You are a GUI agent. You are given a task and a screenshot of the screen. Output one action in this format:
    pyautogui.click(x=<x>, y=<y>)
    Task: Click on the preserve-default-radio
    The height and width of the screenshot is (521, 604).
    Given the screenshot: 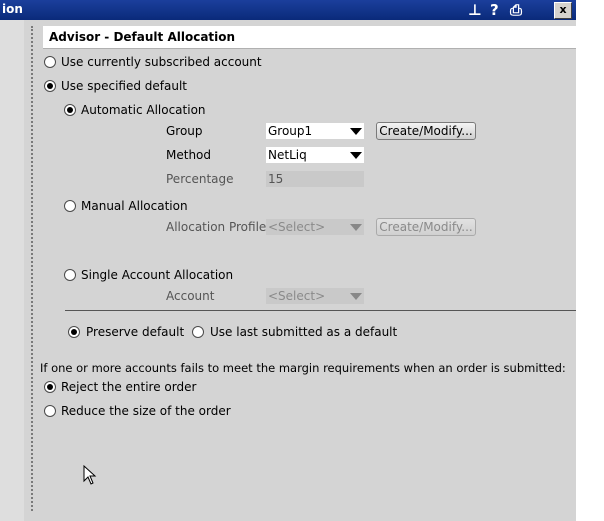 What is the action you would take?
    pyautogui.click(x=74, y=332)
    